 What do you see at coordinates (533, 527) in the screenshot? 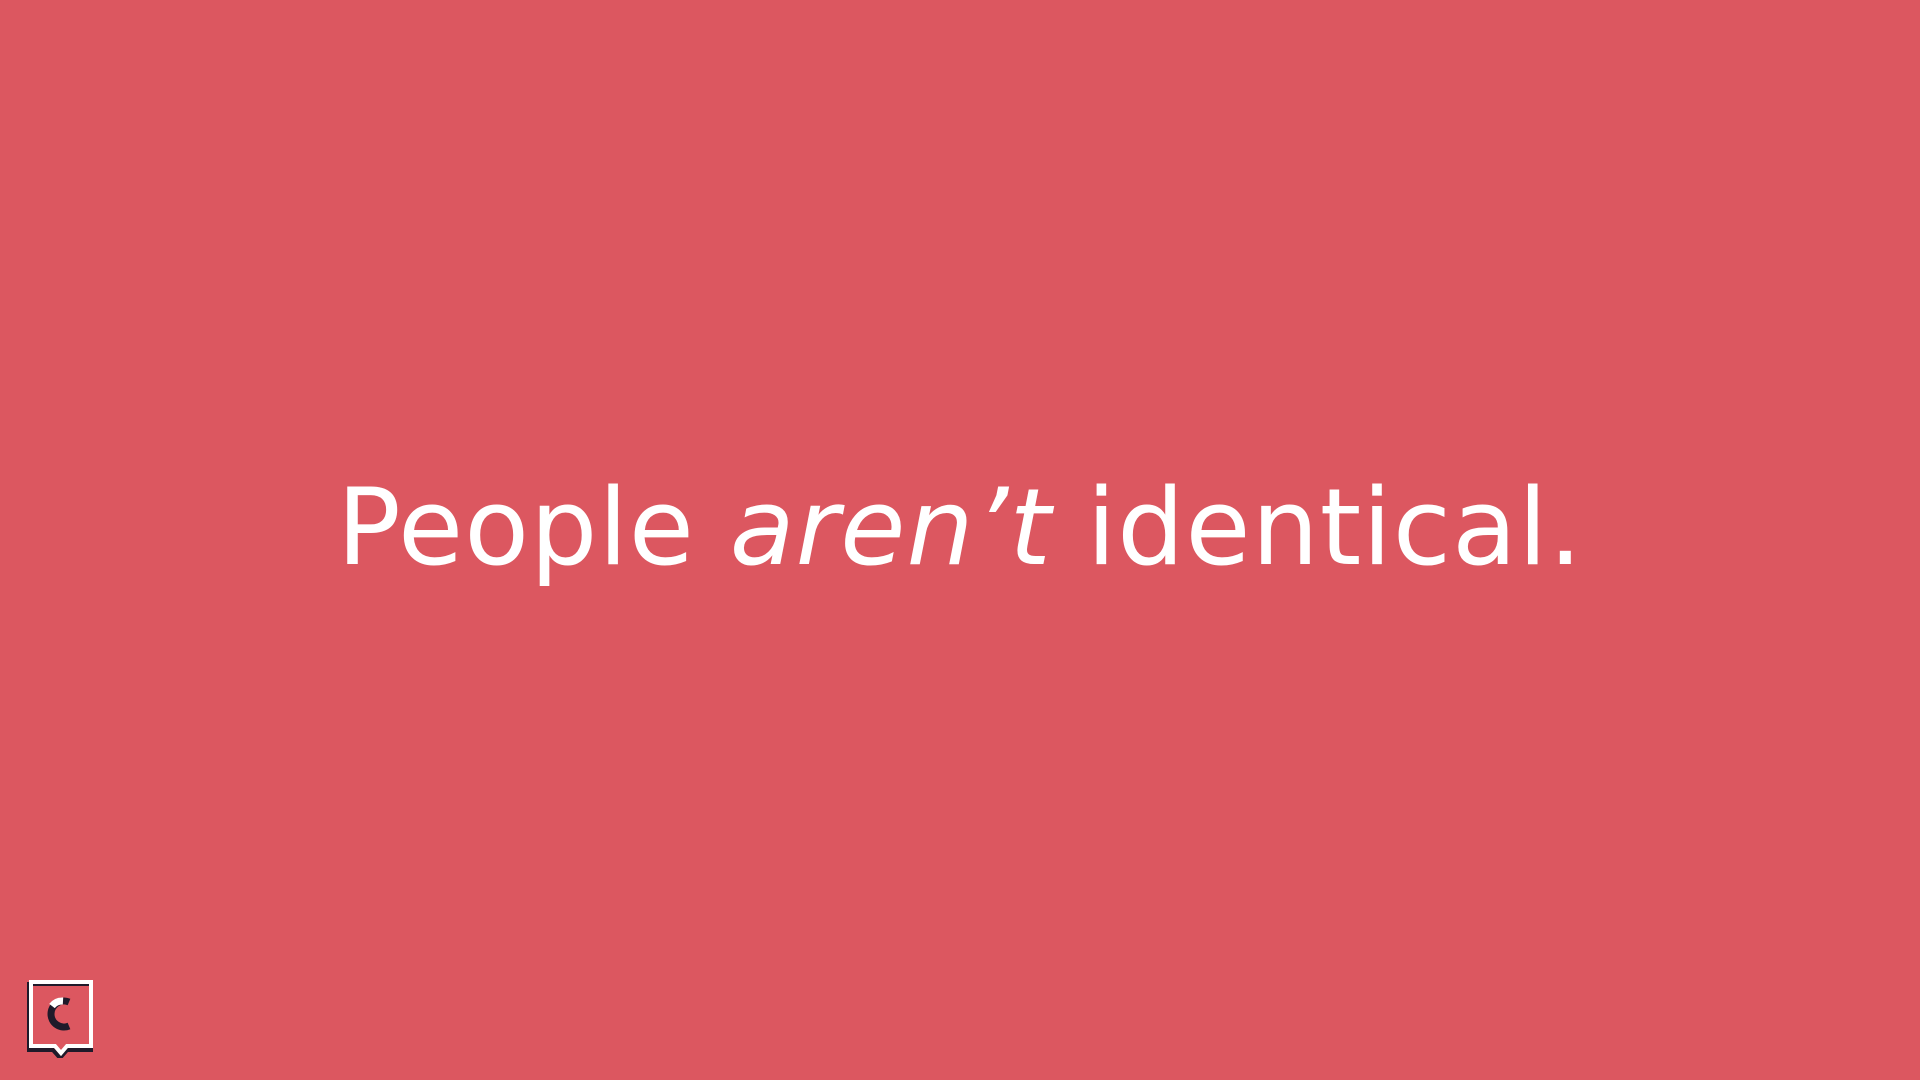
I see `headline-text-start: People` at bounding box center [533, 527].